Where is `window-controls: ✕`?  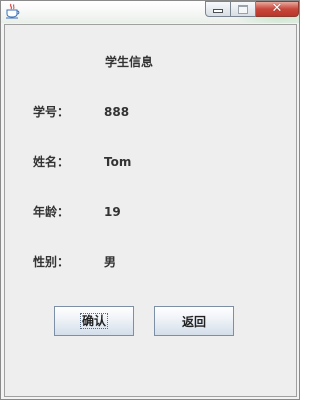 window-controls: ✕ is located at coordinates (252, 9).